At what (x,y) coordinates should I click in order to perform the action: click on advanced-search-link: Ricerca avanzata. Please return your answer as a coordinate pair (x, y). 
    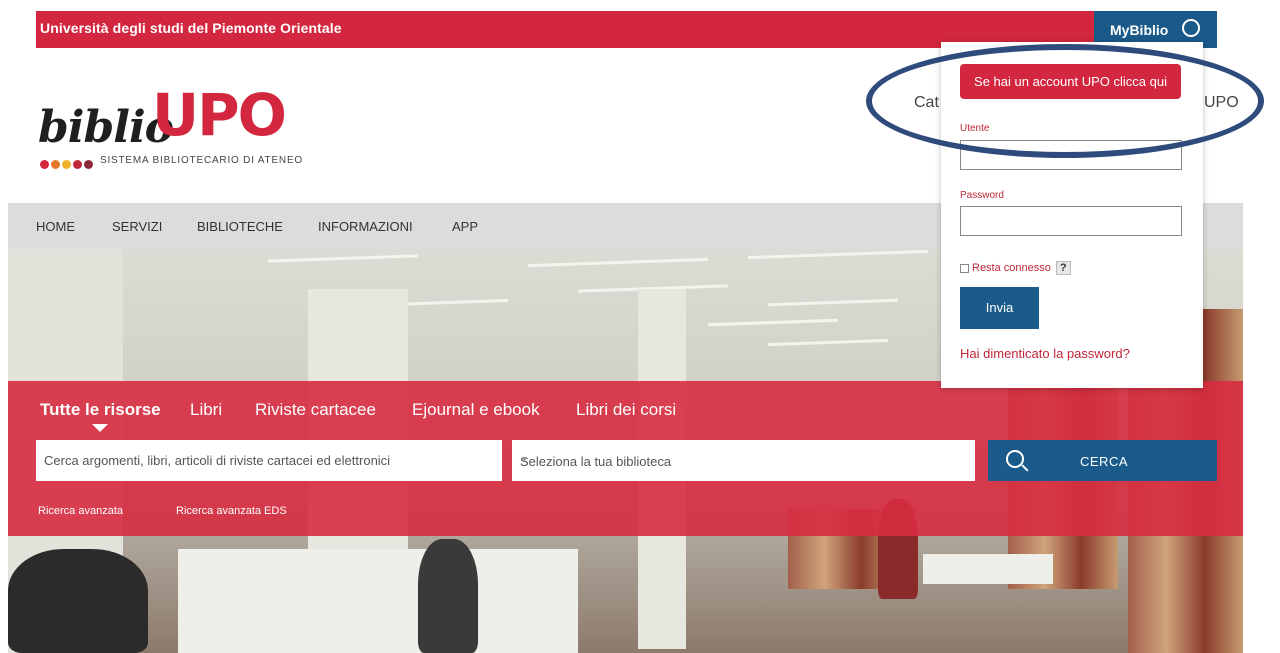
    Looking at the image, I should click on (80, 511).